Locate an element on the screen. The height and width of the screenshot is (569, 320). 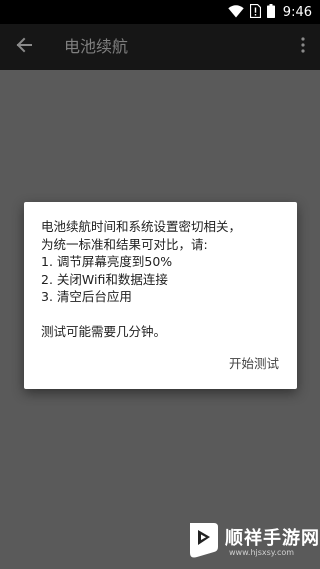
status-time: 9:46 is located at coordinates (297, 12).